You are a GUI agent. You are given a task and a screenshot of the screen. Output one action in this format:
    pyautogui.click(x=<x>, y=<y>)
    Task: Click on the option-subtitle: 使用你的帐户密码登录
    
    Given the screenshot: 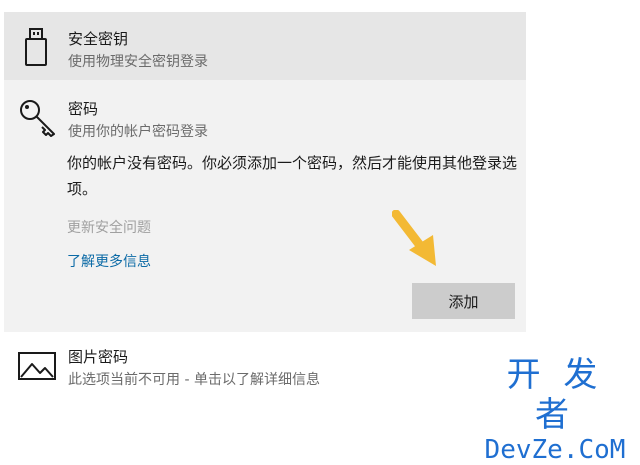 What is the action you would take?
    pyautogui.click(x=138, y=132)
    